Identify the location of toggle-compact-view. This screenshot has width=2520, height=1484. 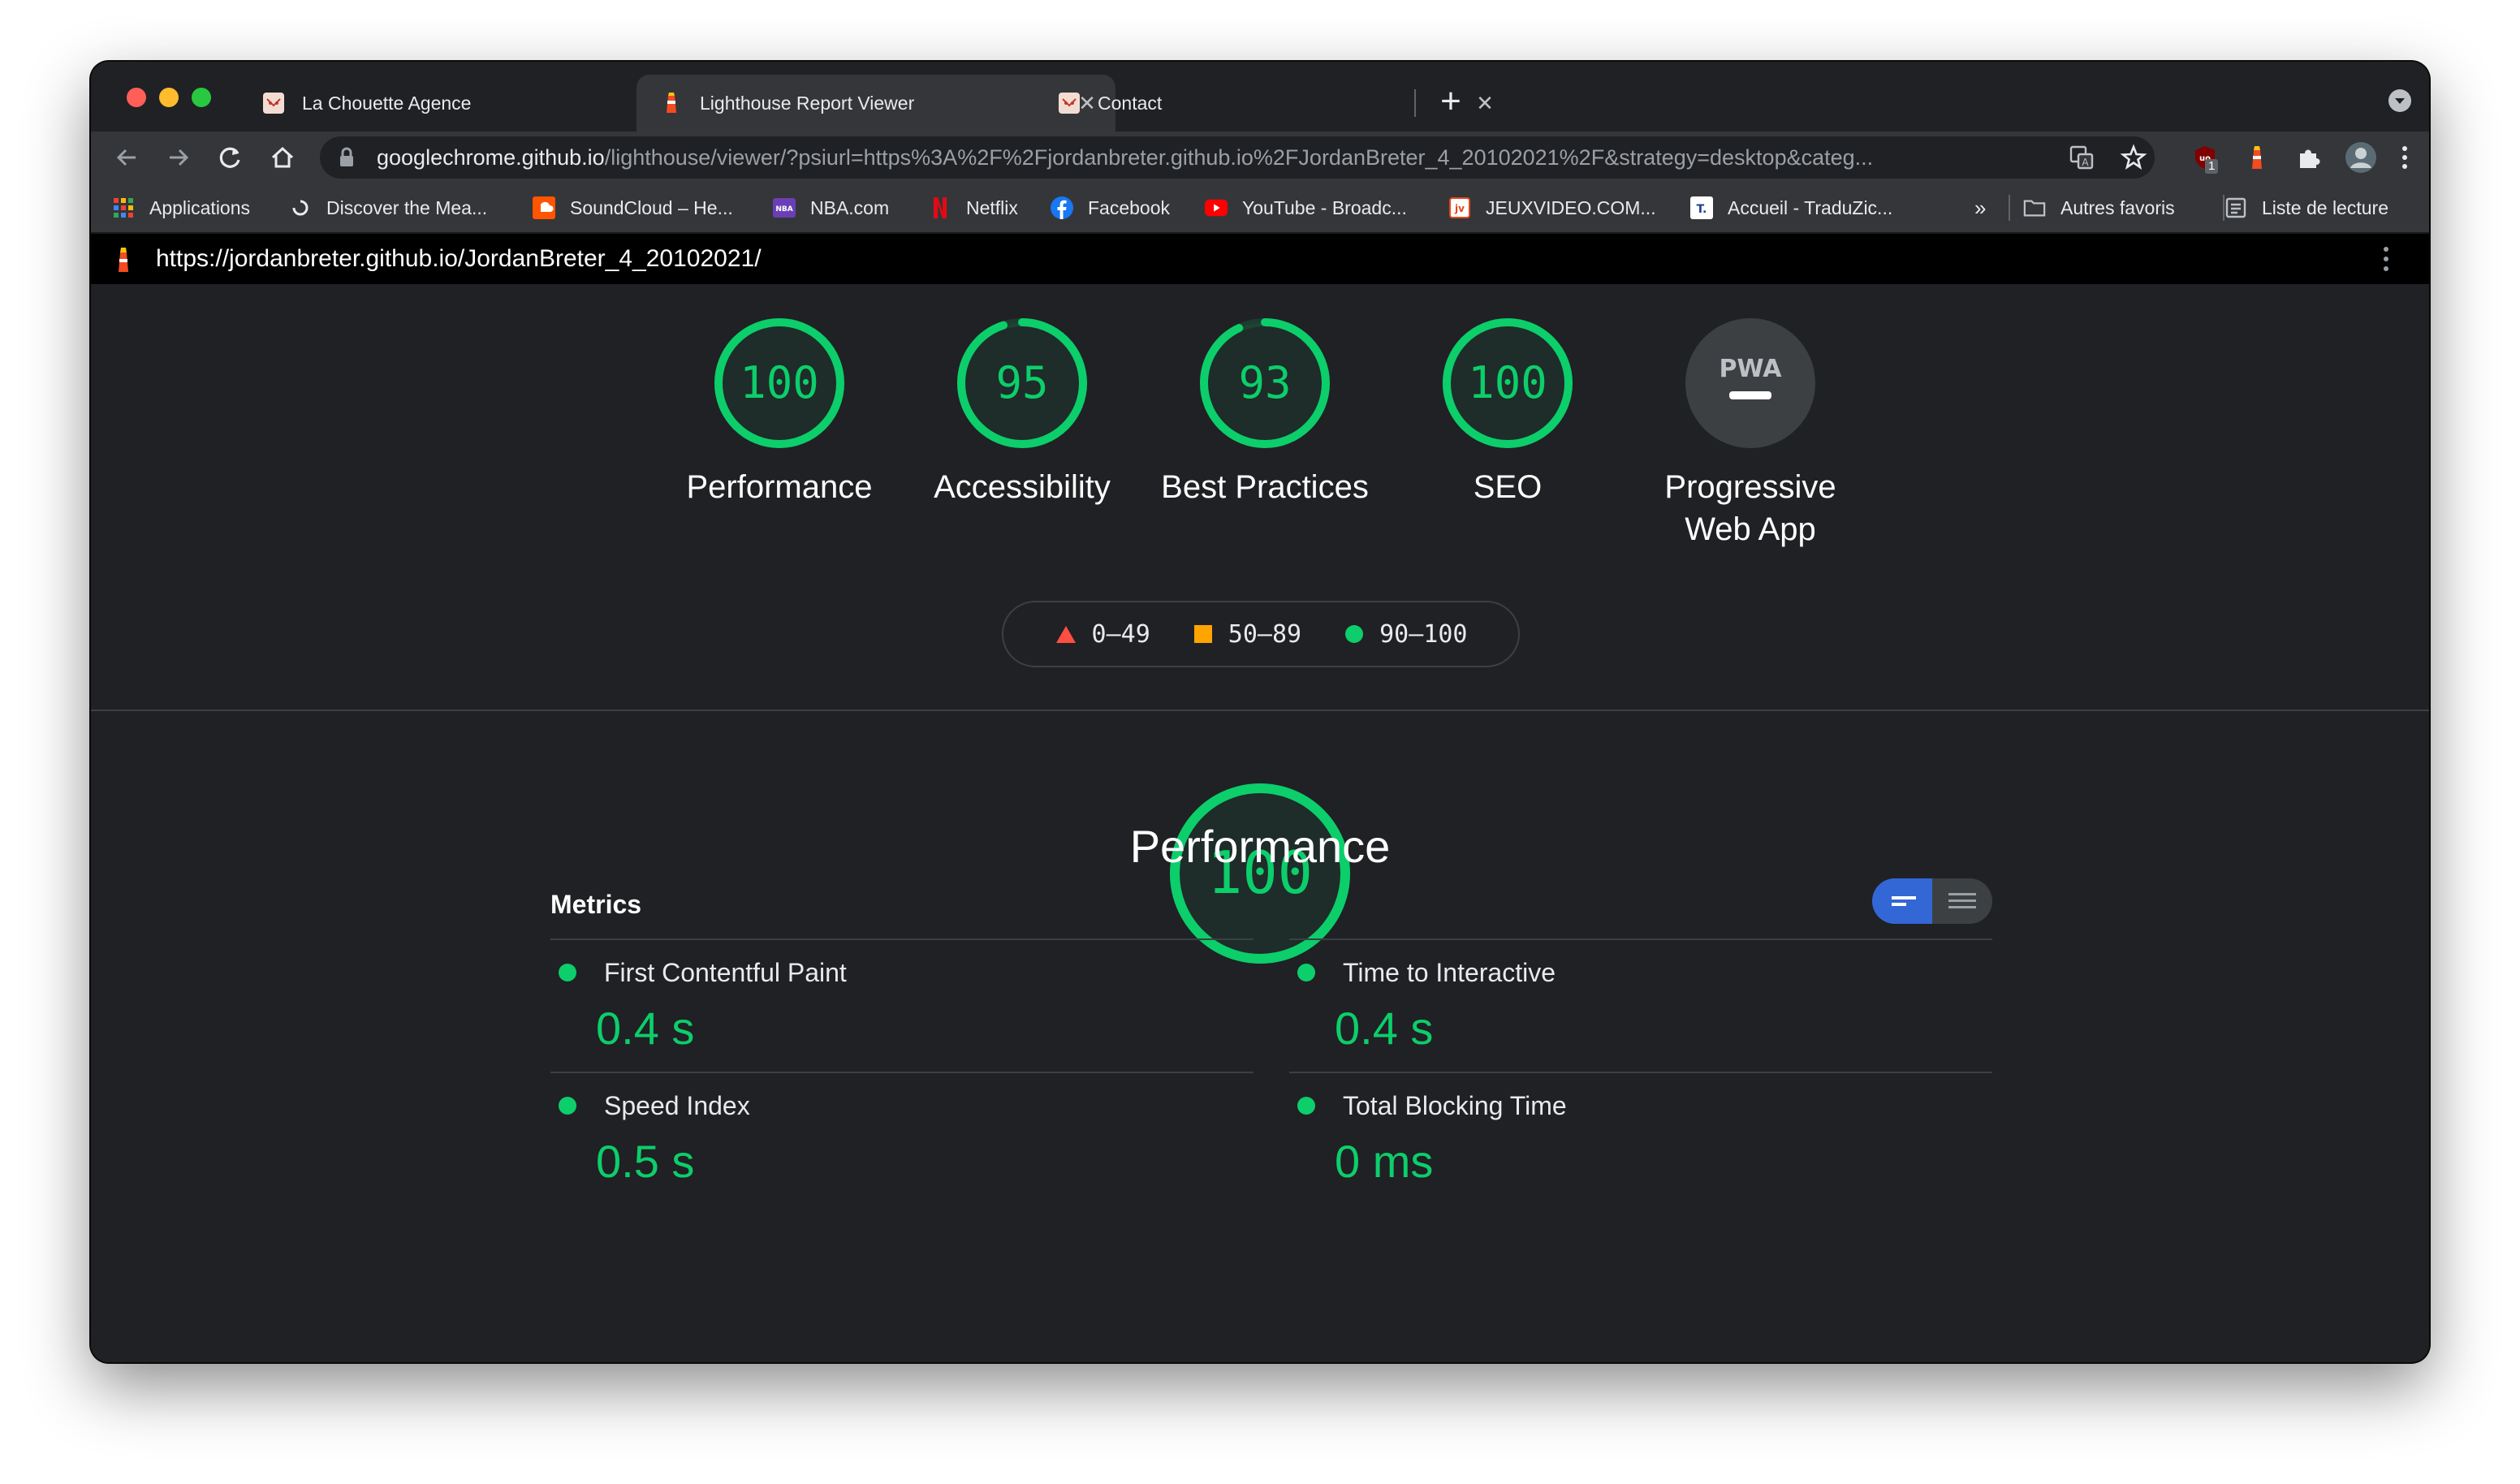
(1902, 901).